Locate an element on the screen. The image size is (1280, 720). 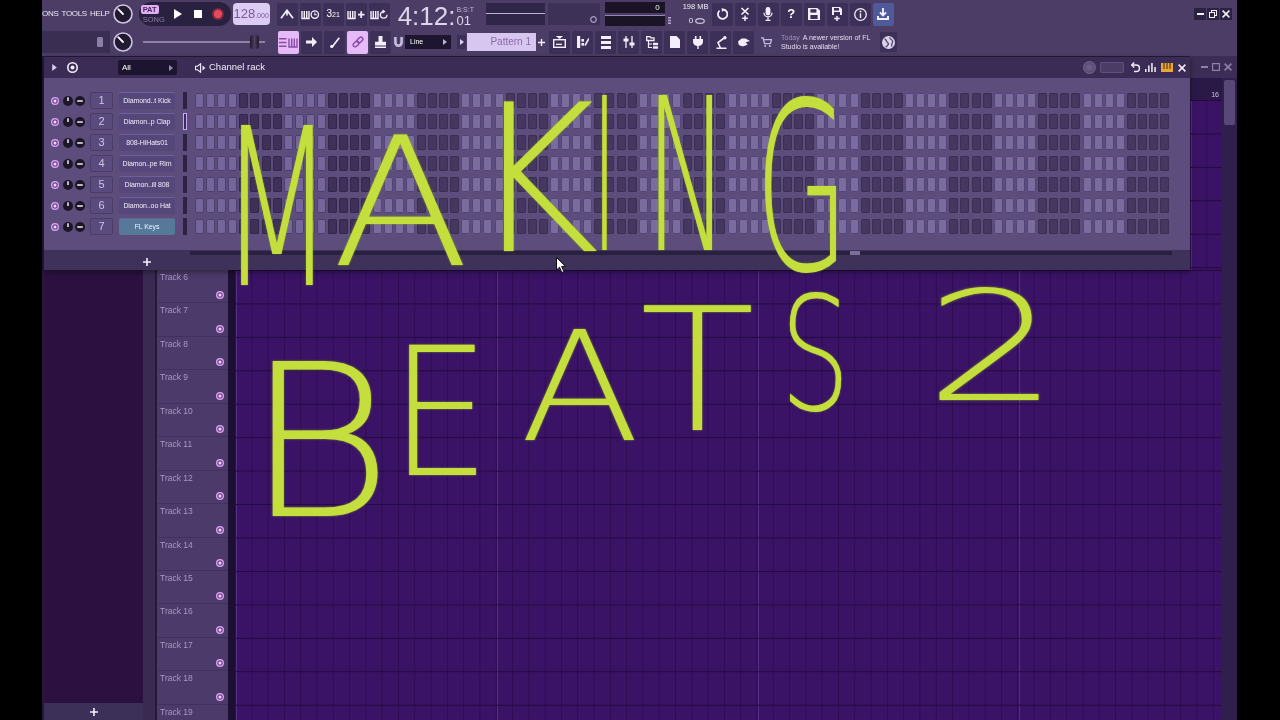
step-edit-button is located at coordinates (356, 14).